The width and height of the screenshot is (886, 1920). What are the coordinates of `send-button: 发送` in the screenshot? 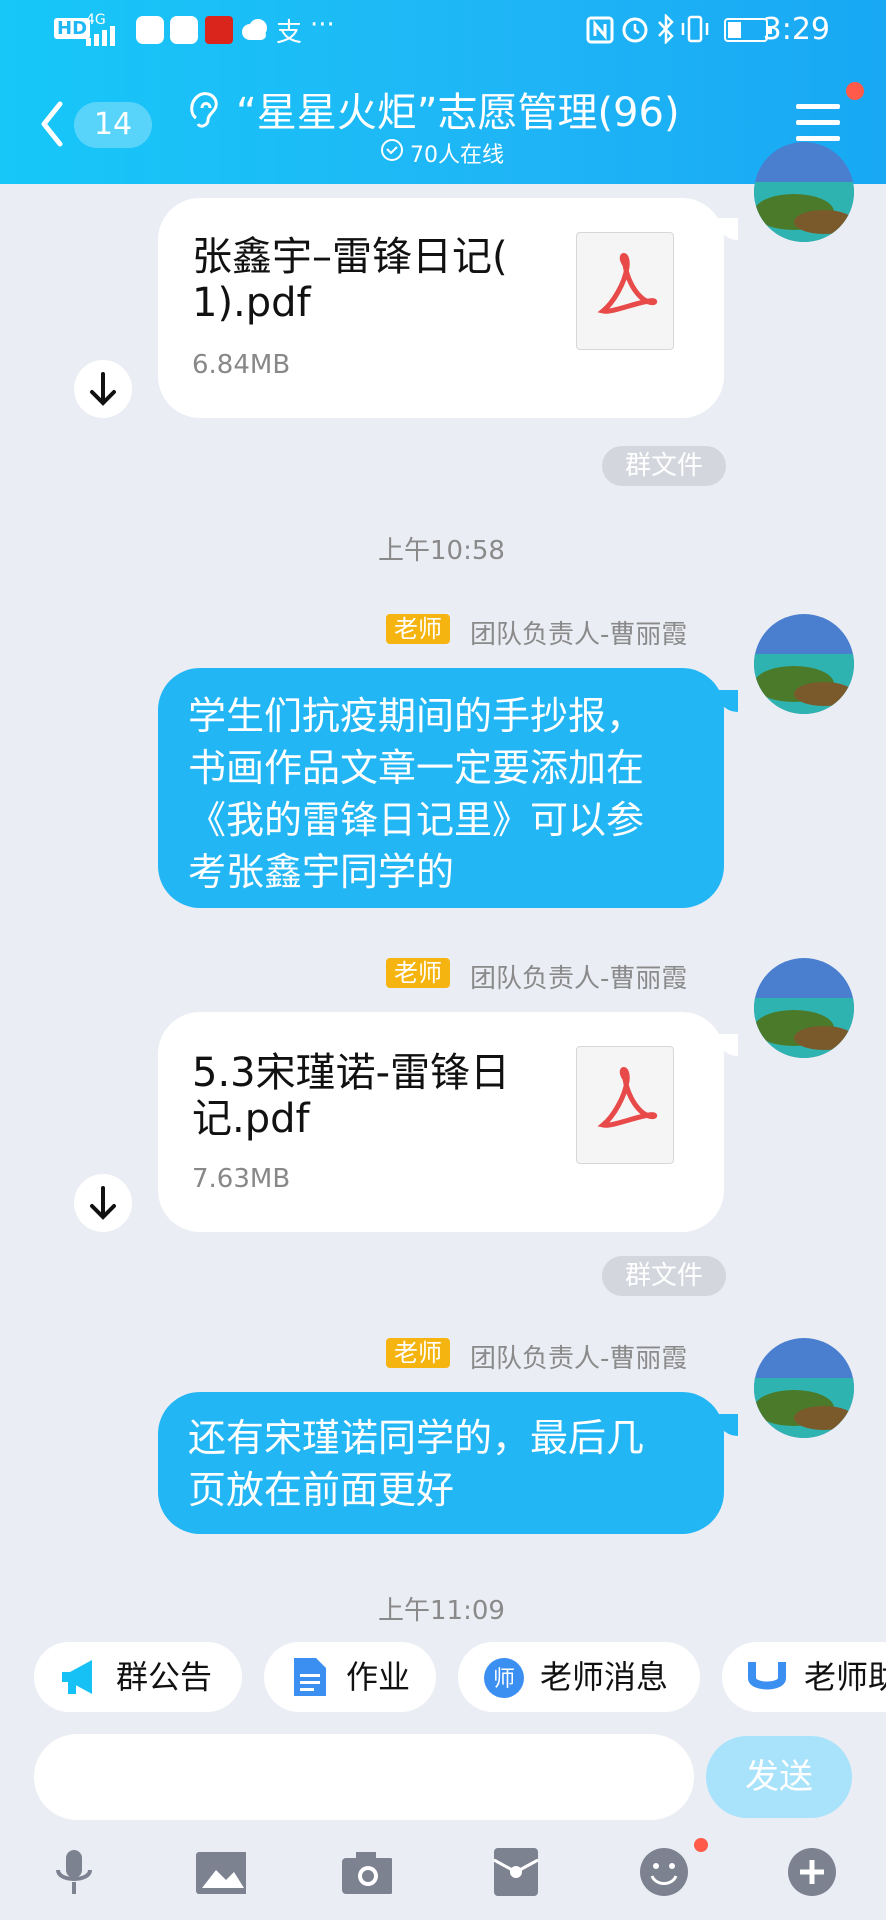 It's located at (779, 1777).